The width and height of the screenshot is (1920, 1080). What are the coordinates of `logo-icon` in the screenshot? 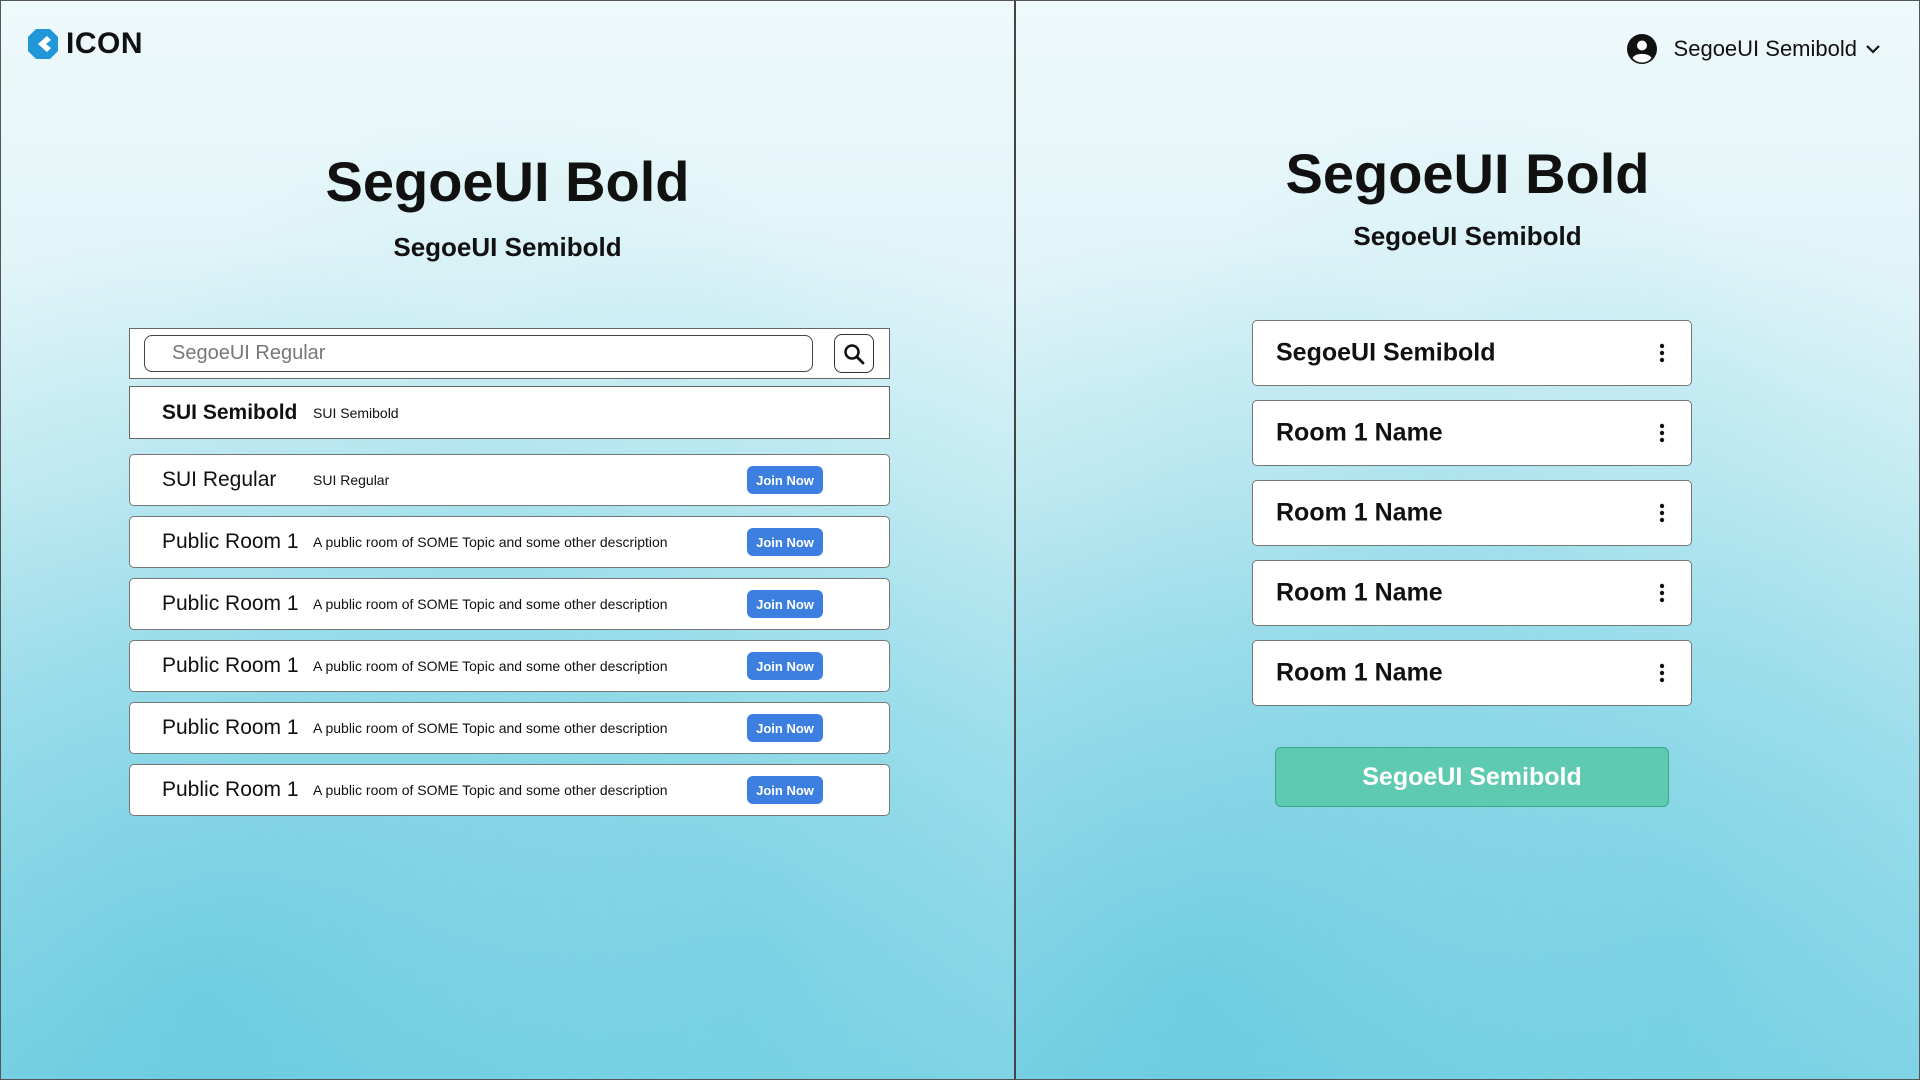 It's located at (43, 44).